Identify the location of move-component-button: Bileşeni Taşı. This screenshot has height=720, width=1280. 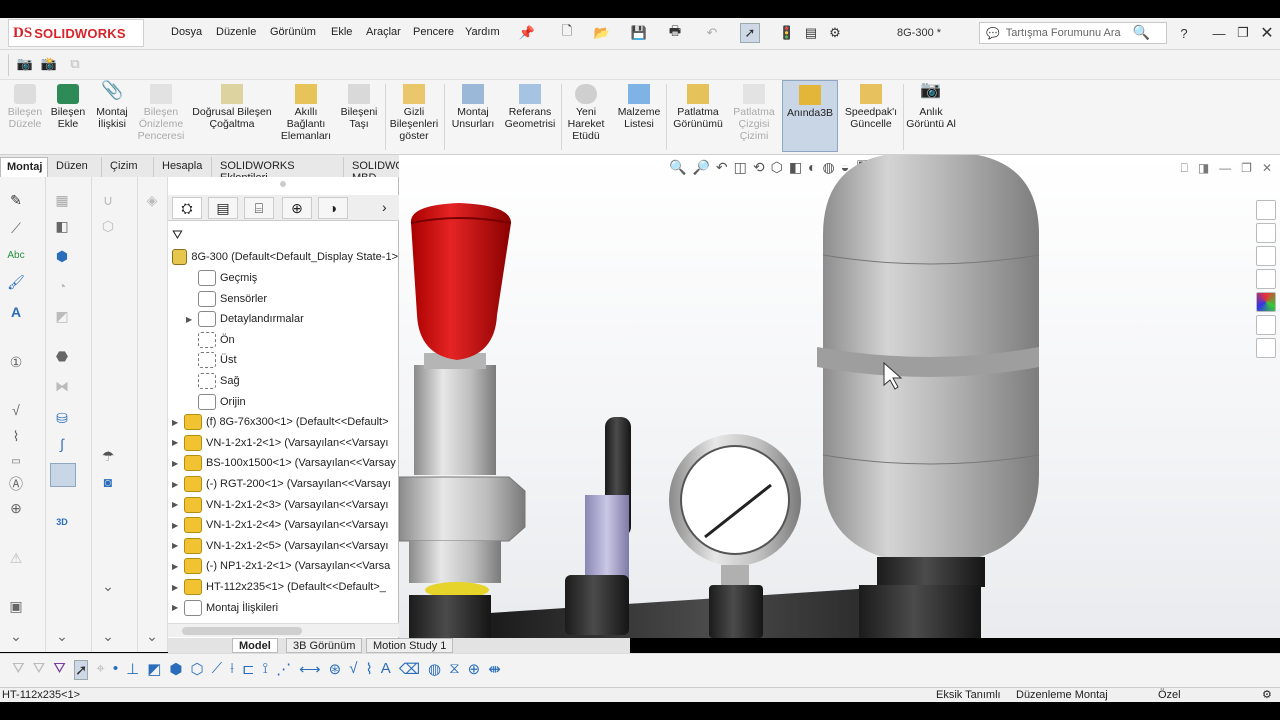
(359, 107).